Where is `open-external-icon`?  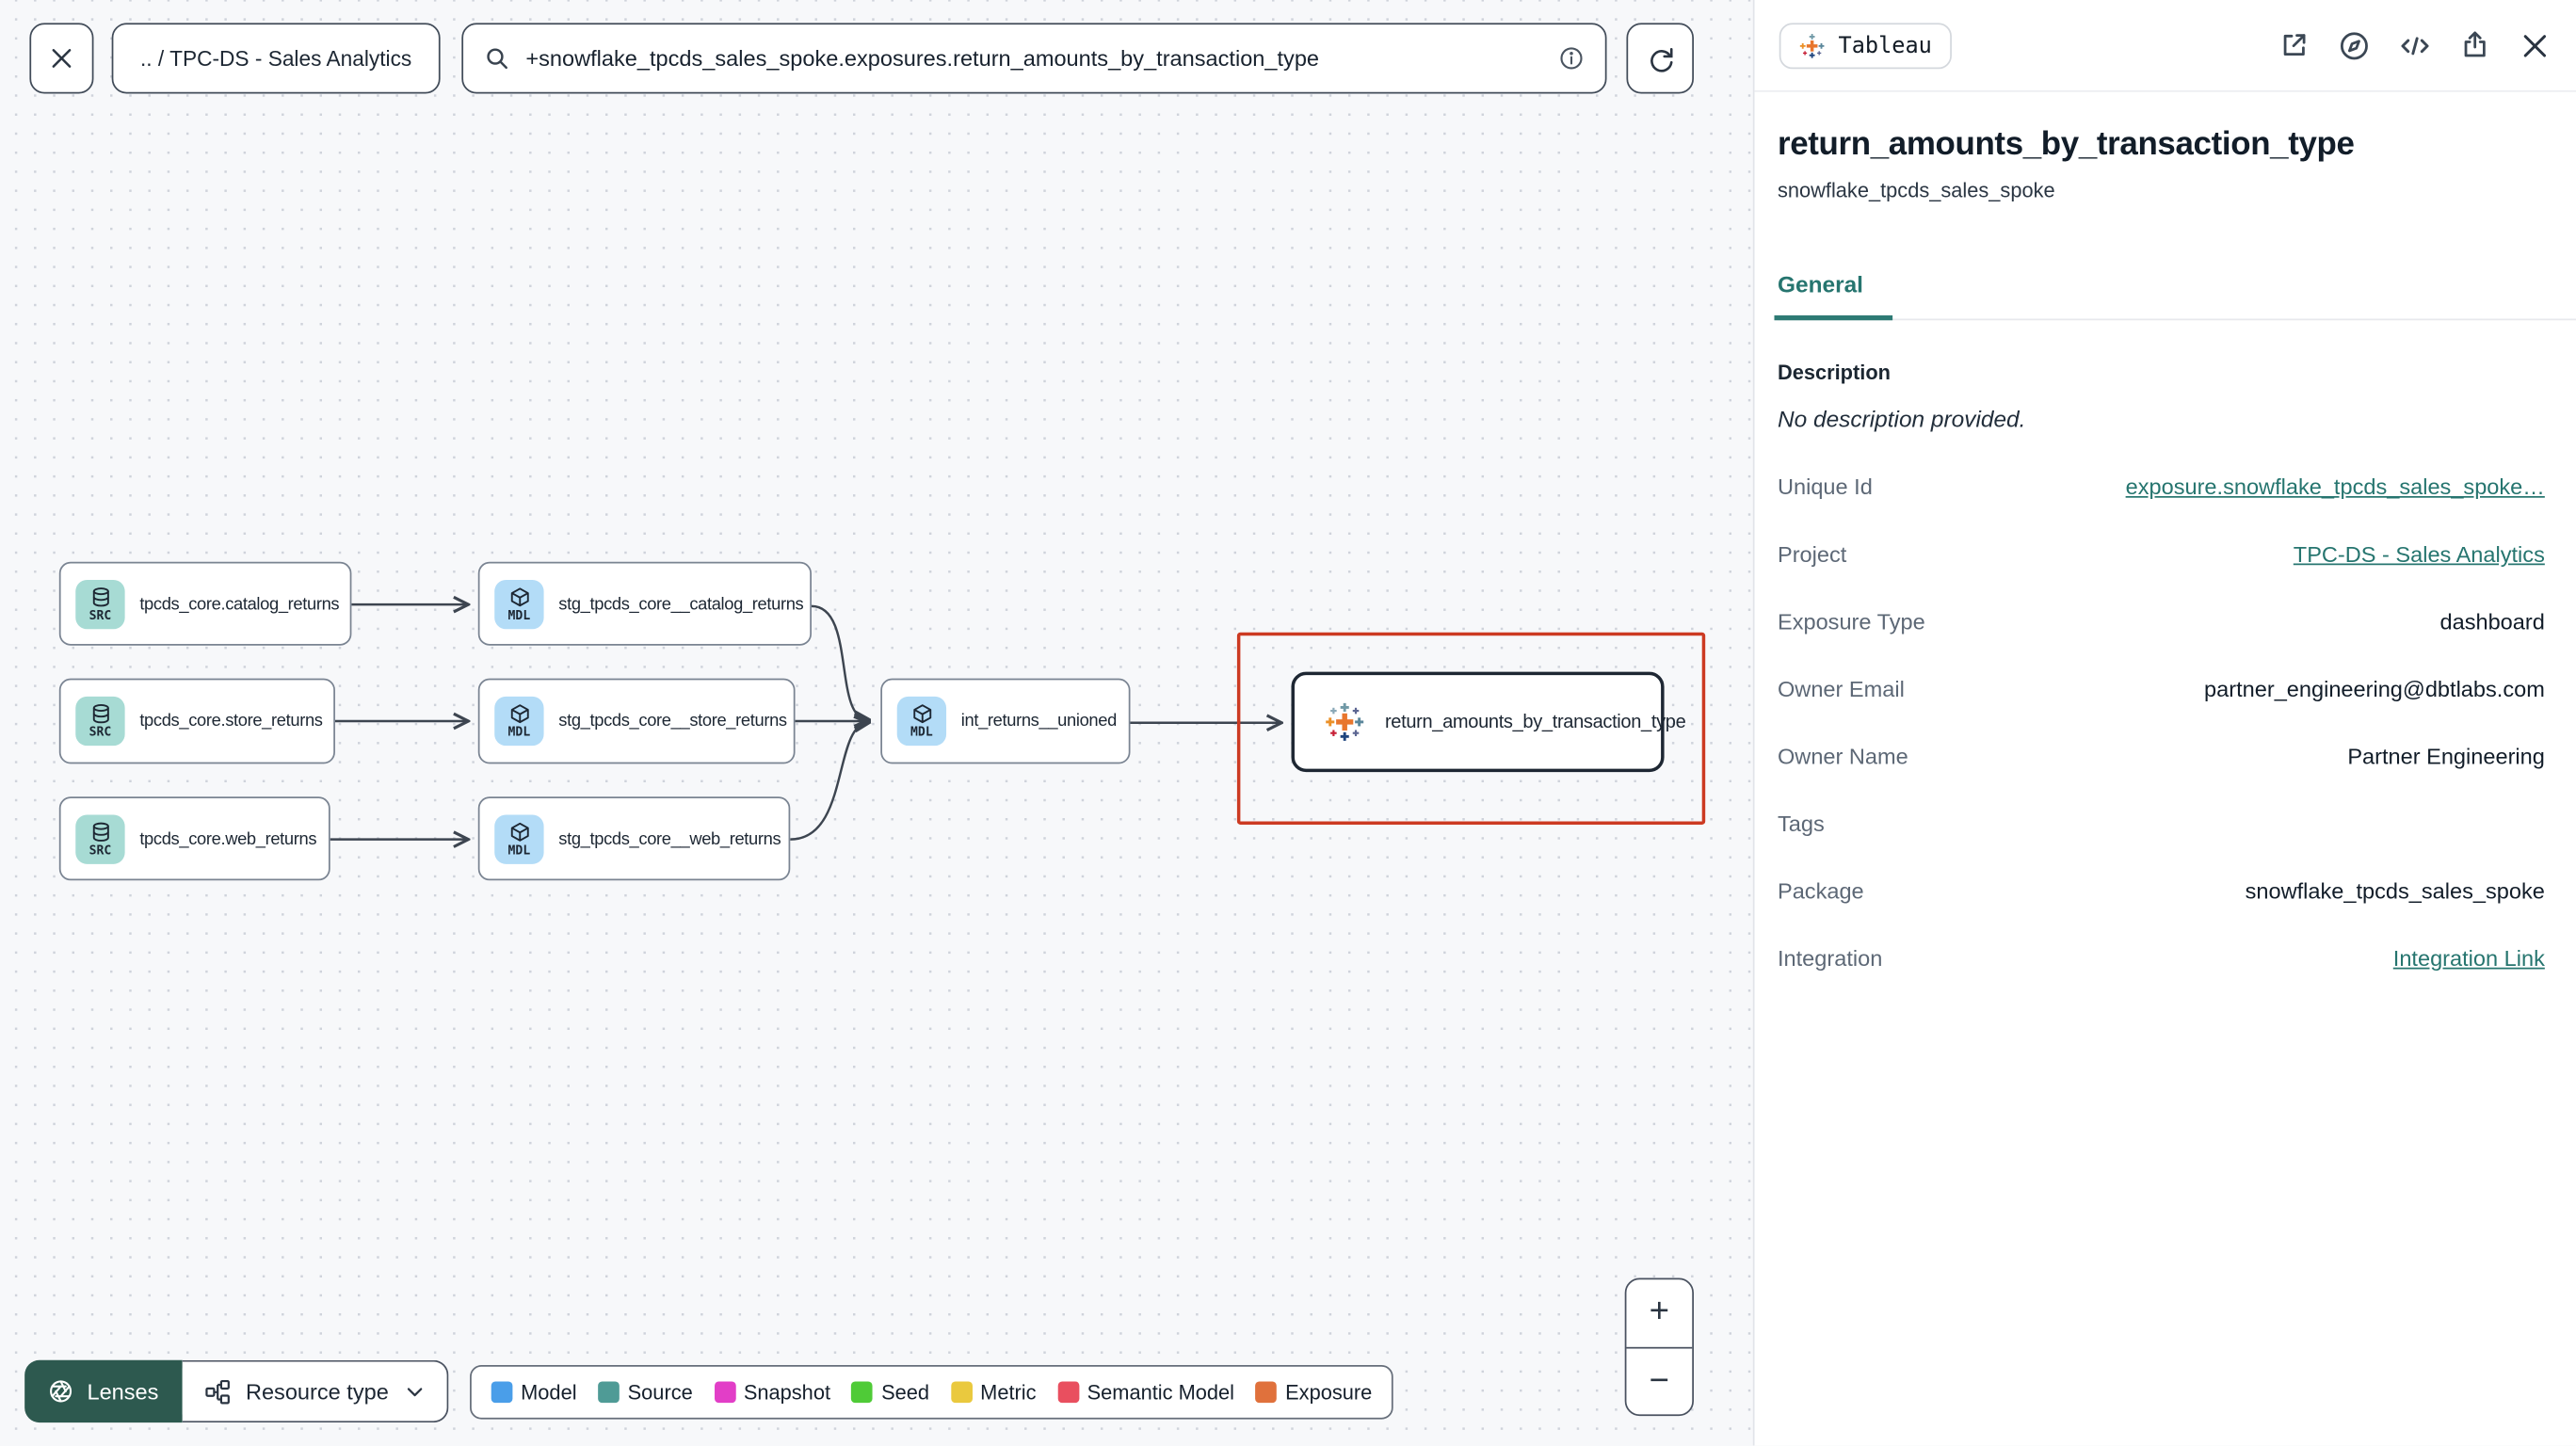
open-external-icon is located at coordinates (2294, 44).